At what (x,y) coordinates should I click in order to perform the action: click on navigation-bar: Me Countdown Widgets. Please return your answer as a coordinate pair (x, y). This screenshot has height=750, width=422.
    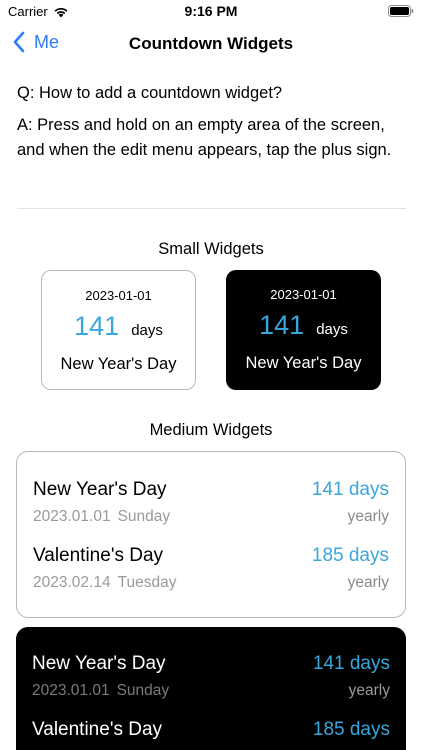
    Looking at the image, I should click on (211, 44).